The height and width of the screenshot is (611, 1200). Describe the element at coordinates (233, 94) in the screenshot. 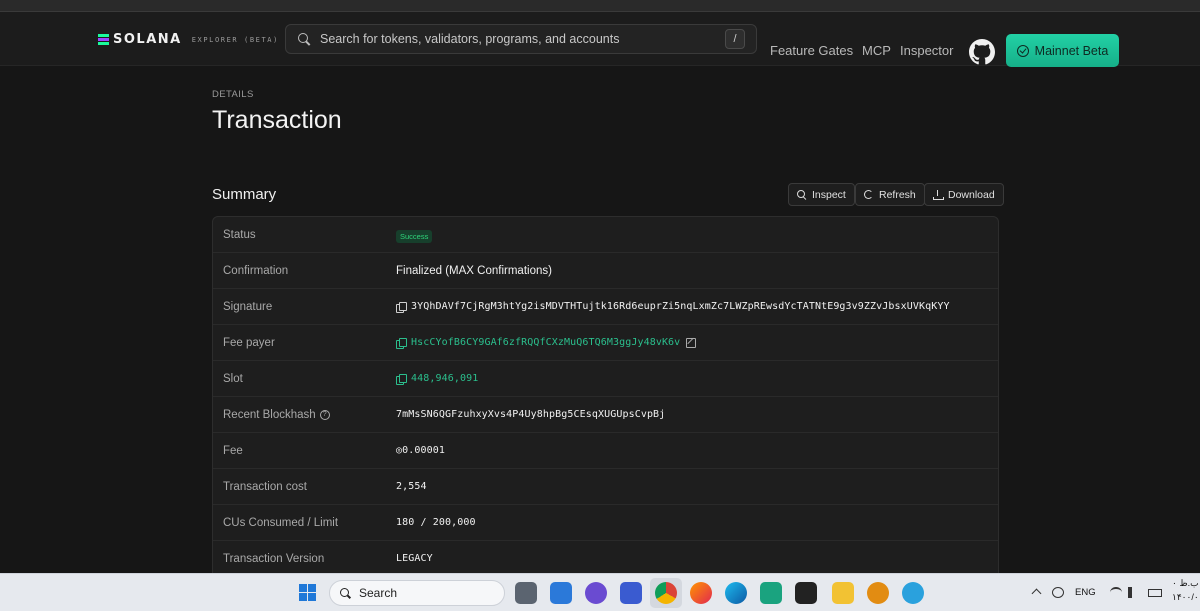

I see `page-eyebrow: DETAILS` at that location.